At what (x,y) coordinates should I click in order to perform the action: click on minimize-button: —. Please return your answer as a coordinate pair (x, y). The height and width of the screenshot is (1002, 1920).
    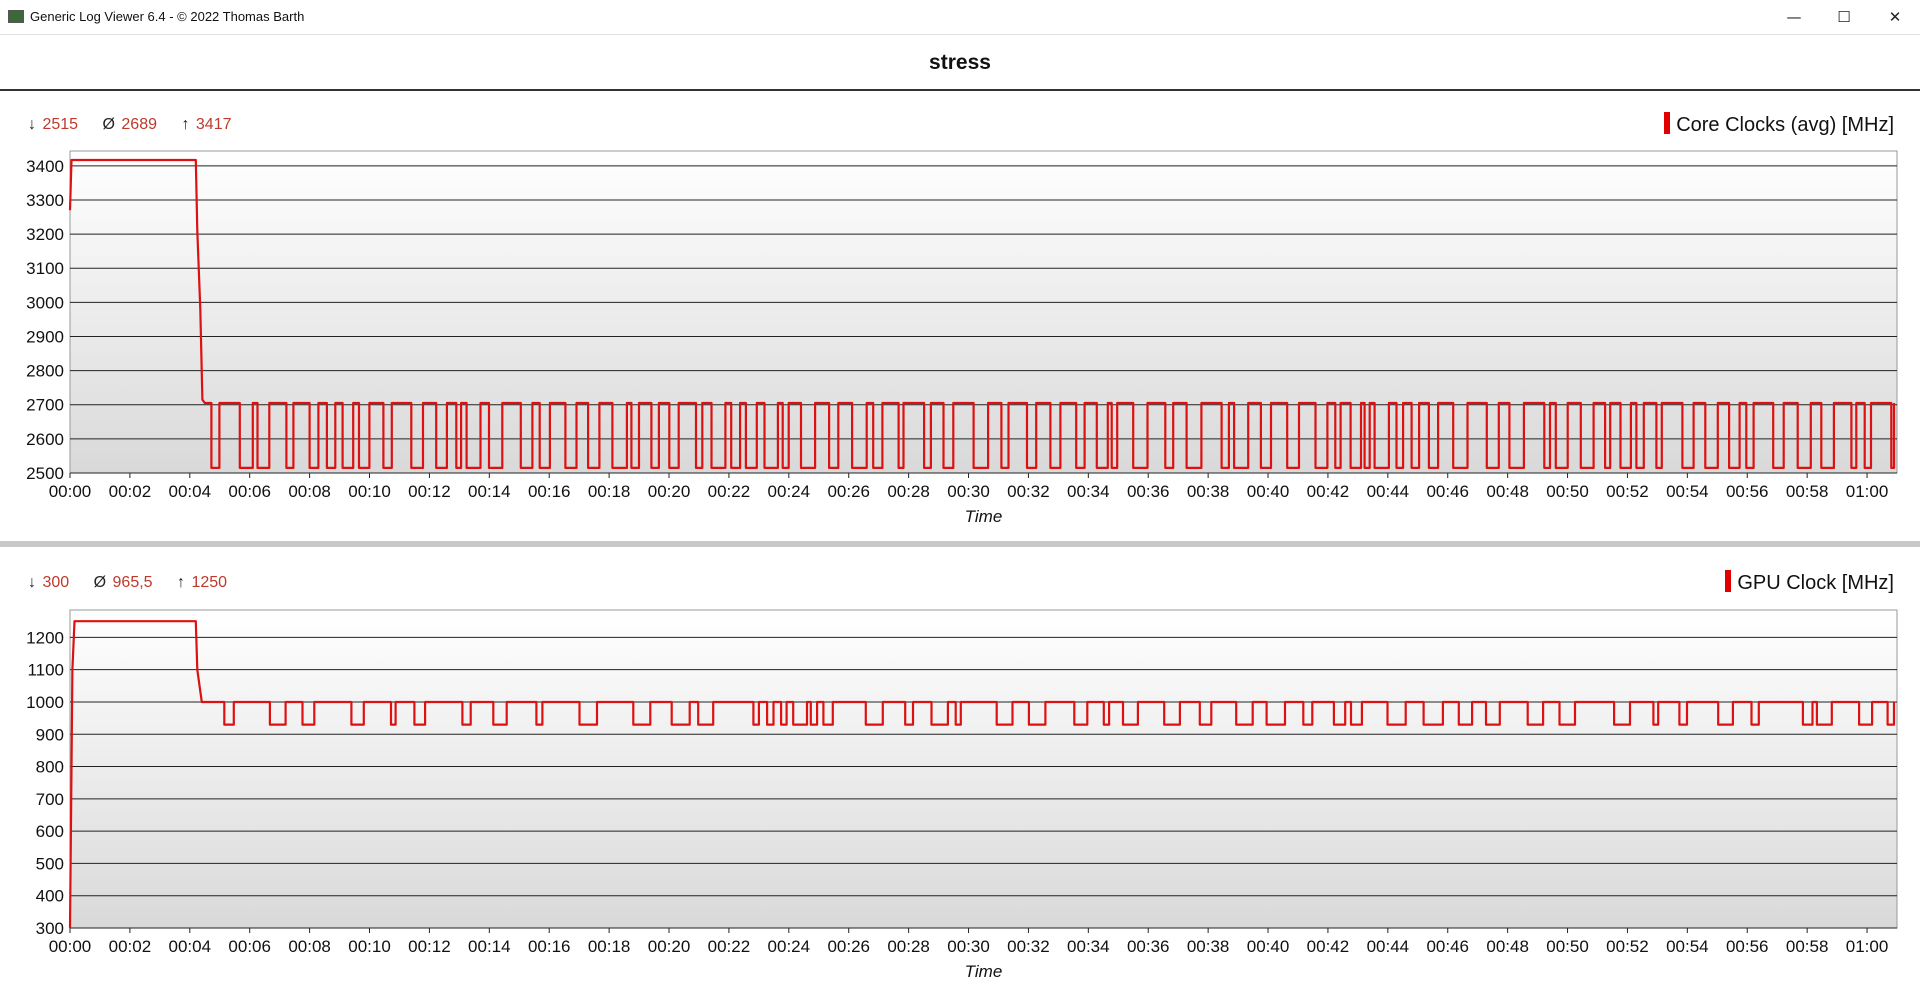
    Looking at the image, I should click on (1794, 17).